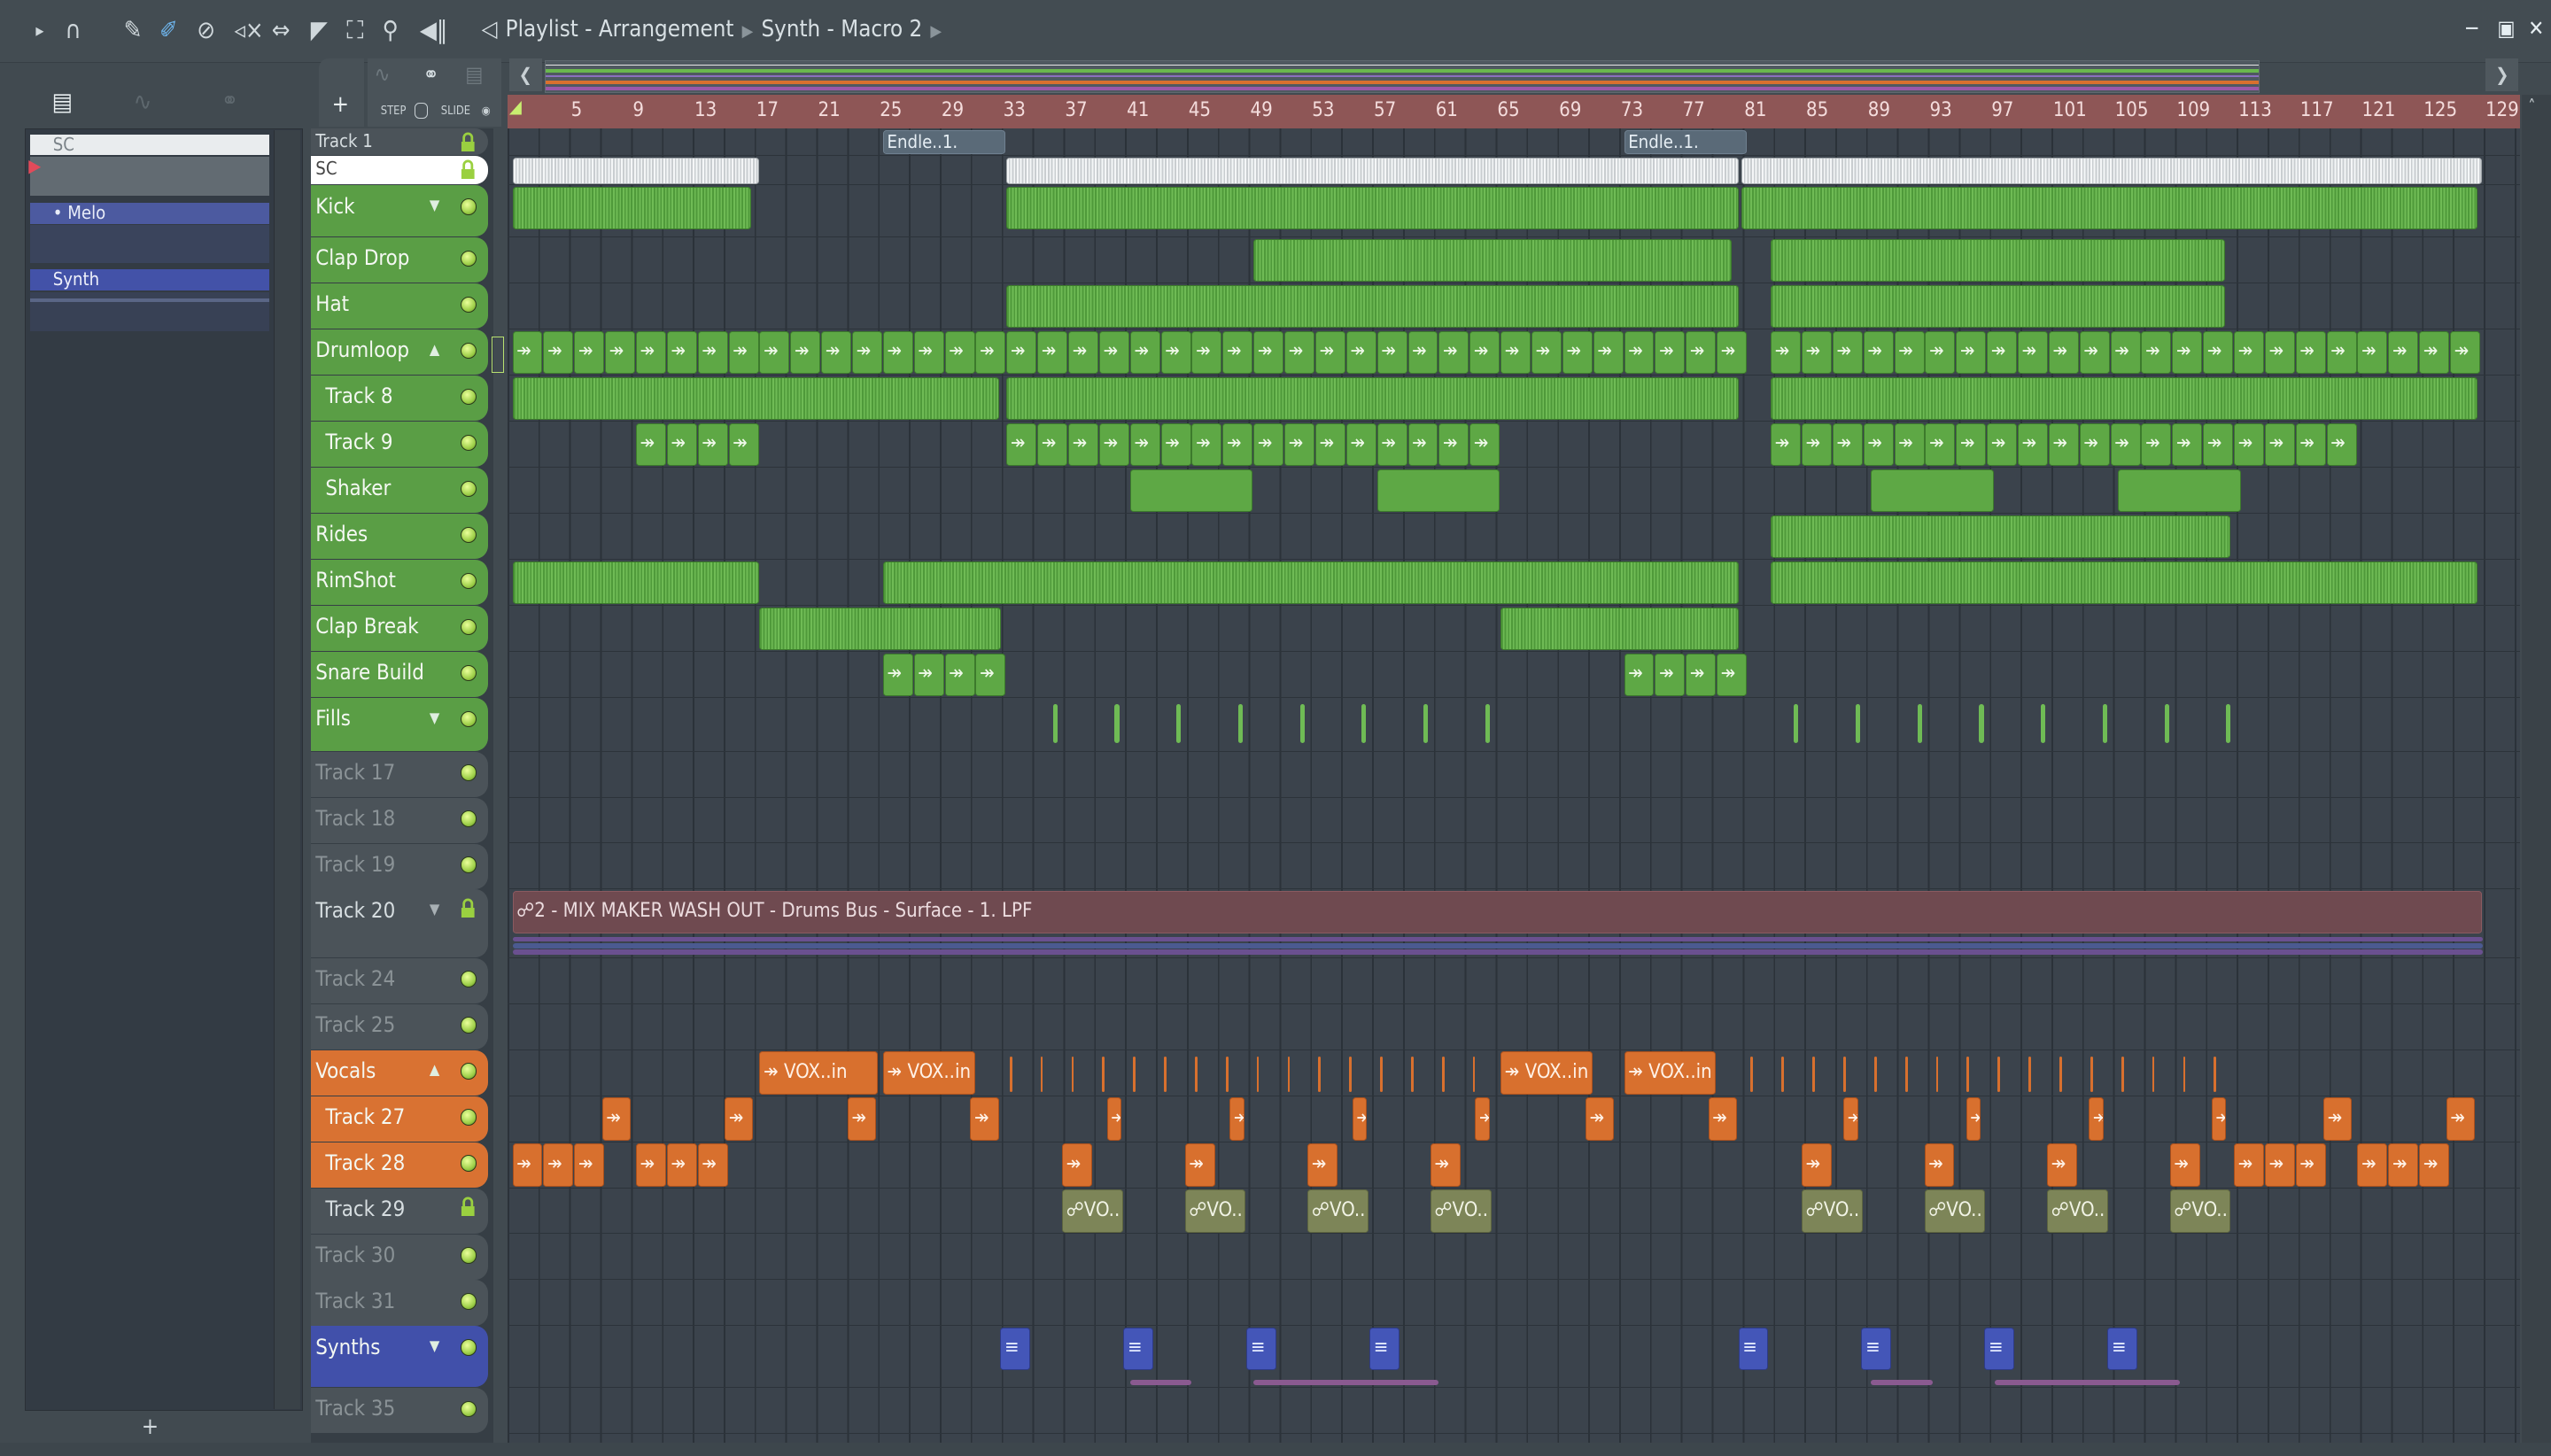 The width and height of the screenshot is (2551, 1456). What do you see at coordinates (1515, 171) in the screenshot?
I see `track-lane-sc` at bounding box center [1515, 171].